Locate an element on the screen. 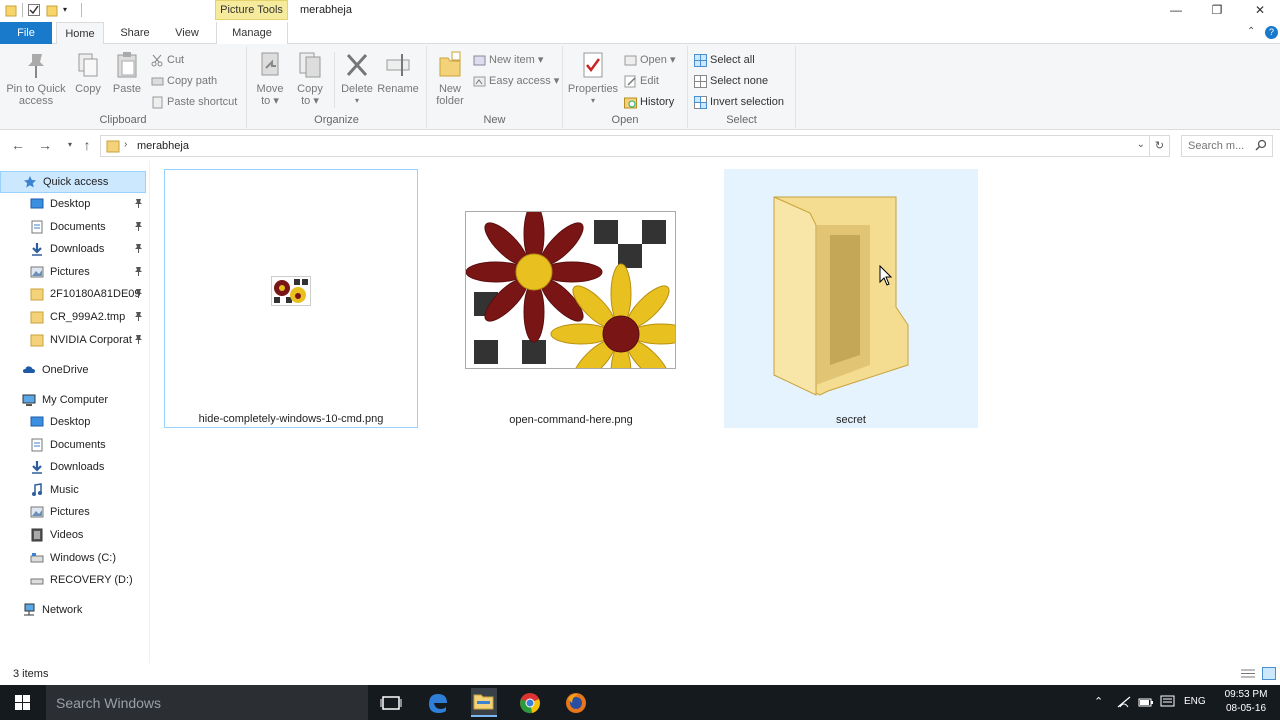 The height and width of the screenshot is (723, 1280). sidebar-item-qa-desktop: Desktop is located at coordinates (73, 204).